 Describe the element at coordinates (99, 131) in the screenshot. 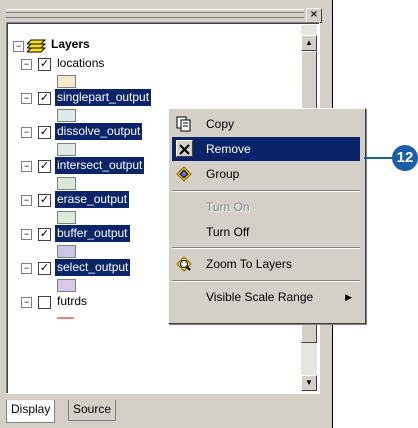

I see `layer-name: dissolve_output` at that location.